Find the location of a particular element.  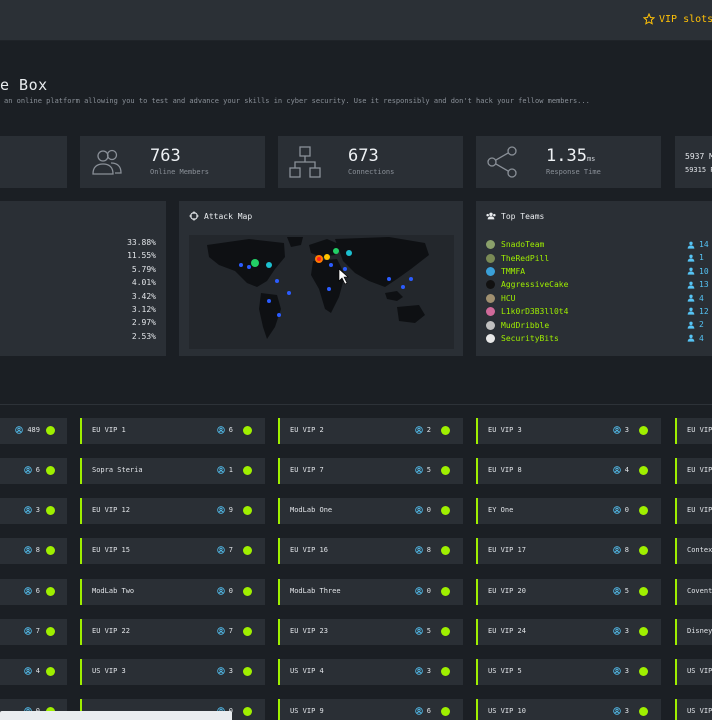

server-card: Contex is located at coordinates (693, 551).